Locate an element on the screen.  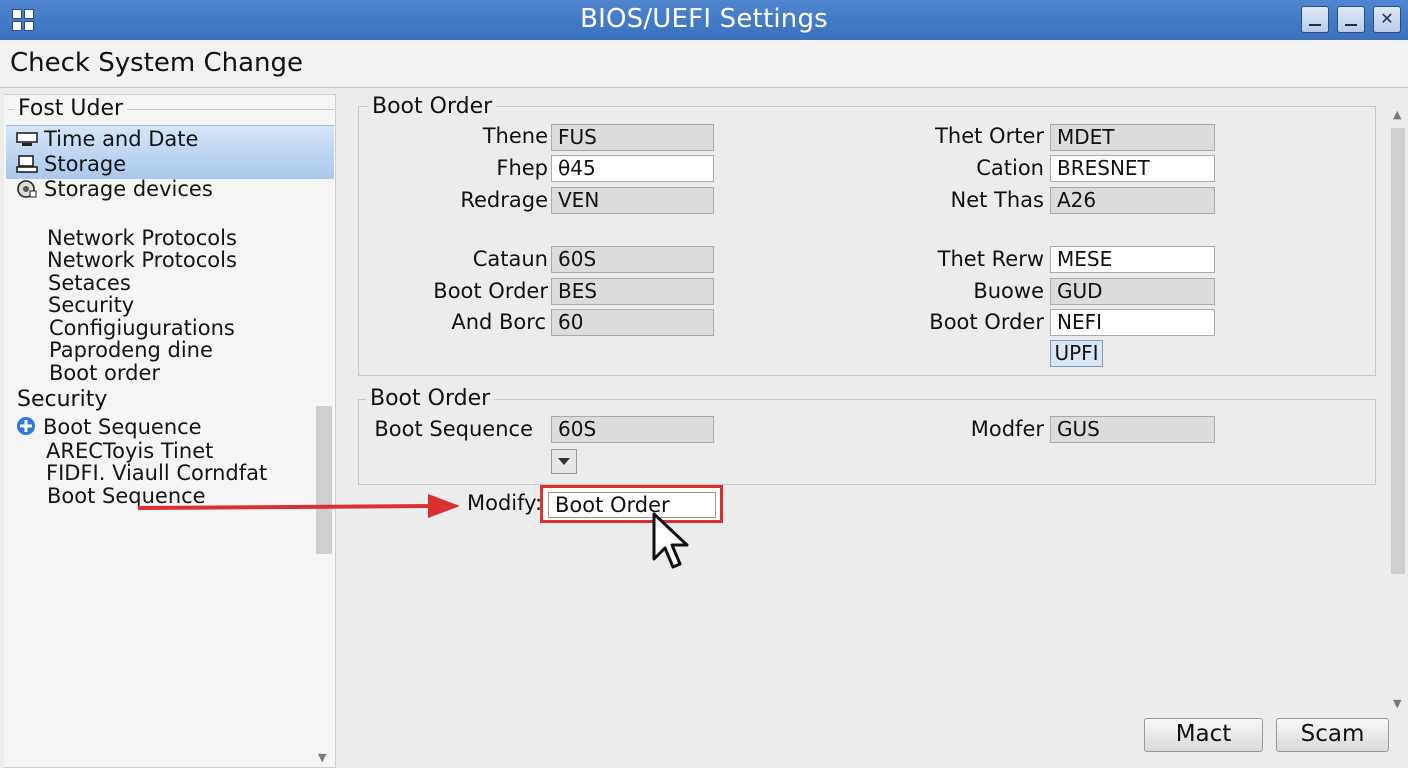
mouse-cursor-icon is located at coordinates (670, 540).